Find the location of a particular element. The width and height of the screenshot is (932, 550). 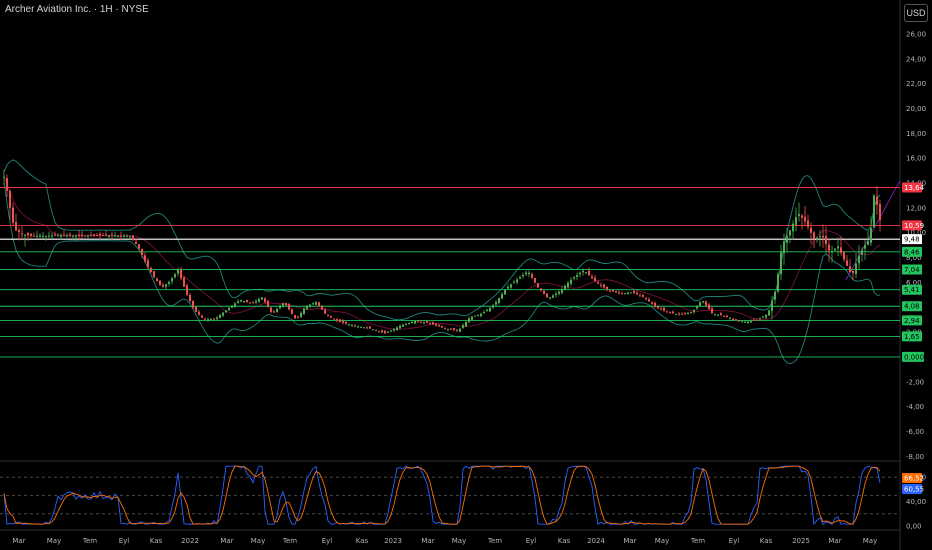

currency-button: USD is located at coordinates (916, 13).